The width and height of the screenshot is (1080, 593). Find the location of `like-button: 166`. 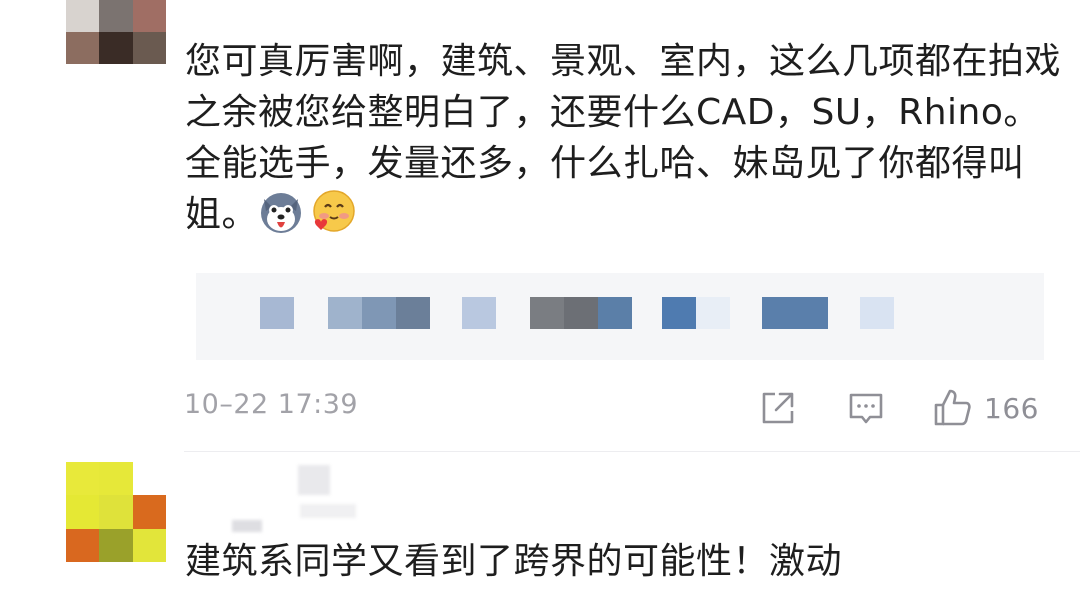

like-button: 166 is located at coordinates (985, 408).